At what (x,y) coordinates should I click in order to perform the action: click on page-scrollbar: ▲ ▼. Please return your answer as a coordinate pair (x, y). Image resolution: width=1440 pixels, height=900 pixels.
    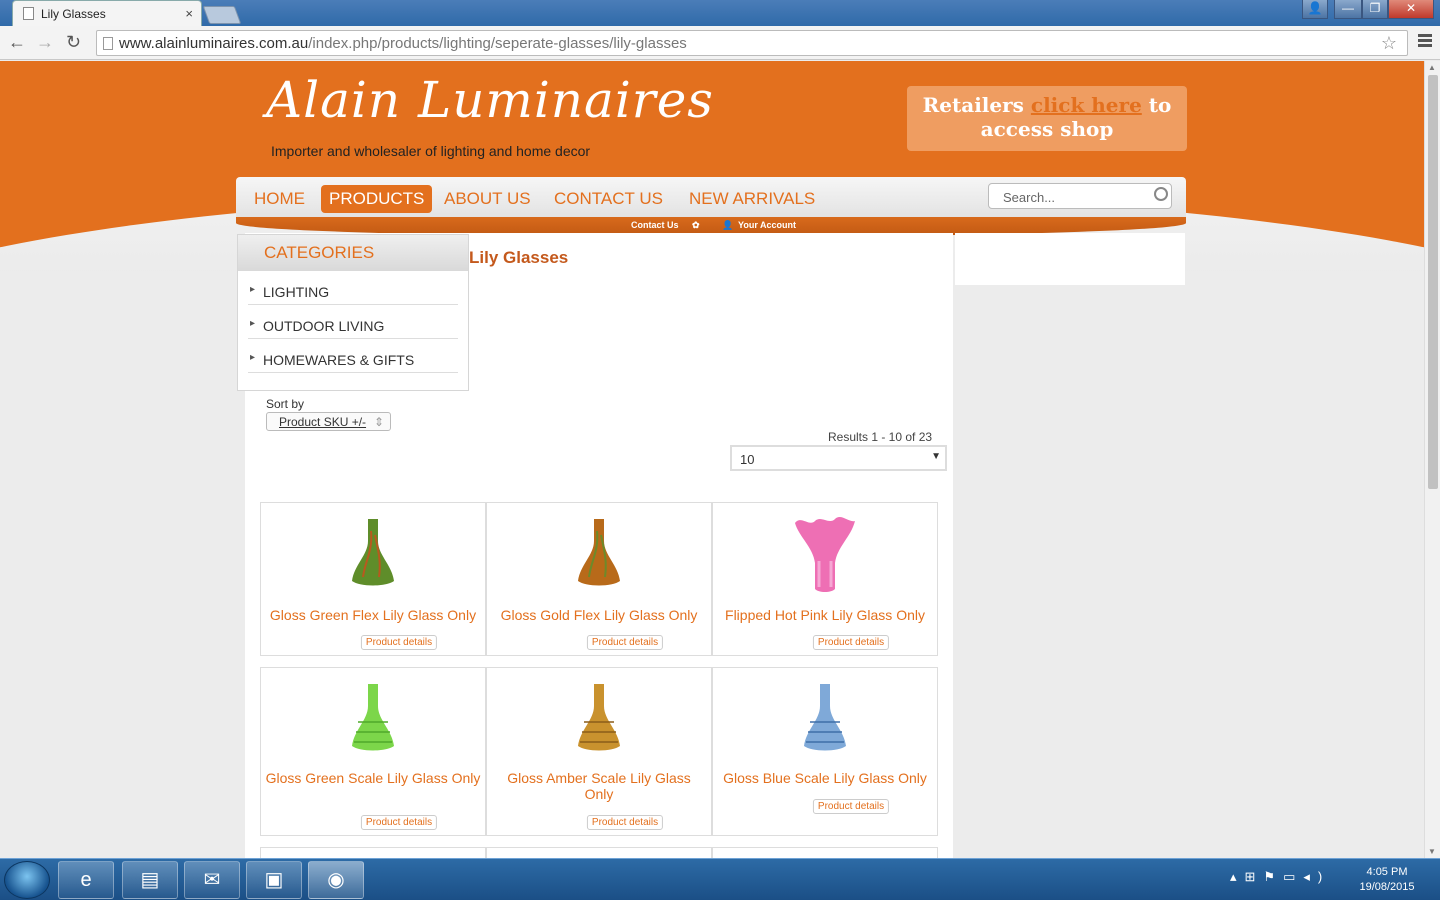
    Looking at the image, I should click on (1432, 459).